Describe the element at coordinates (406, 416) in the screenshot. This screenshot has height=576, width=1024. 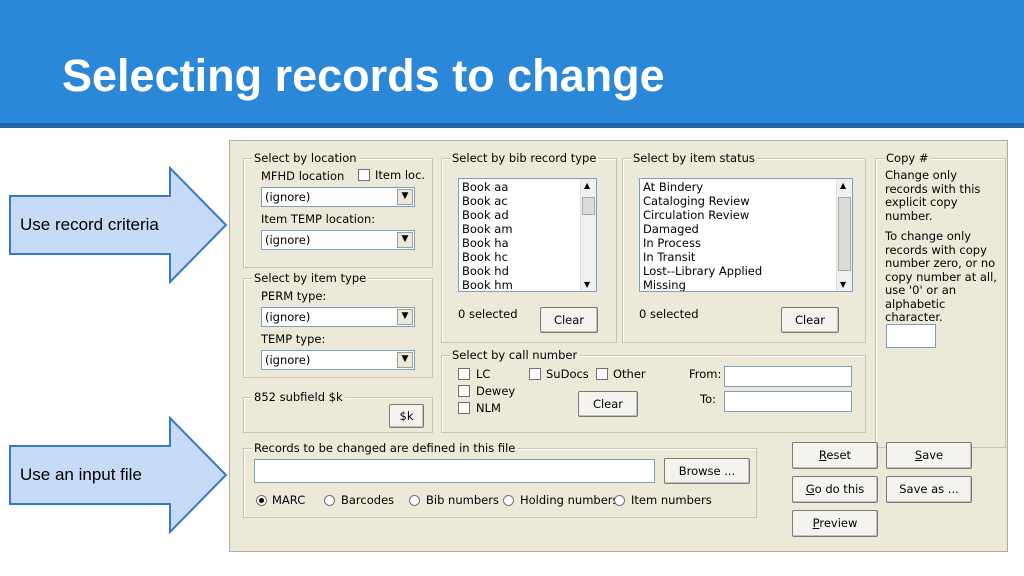
I see `subfield-k-button: $k` at that location.